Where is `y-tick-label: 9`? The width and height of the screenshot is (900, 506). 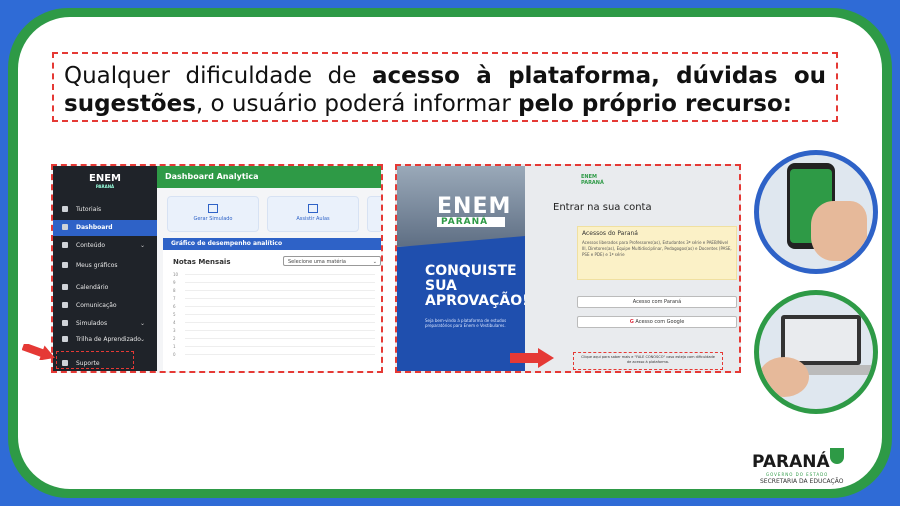 y-tick-label: 9 is located at coordinates (174, 282).